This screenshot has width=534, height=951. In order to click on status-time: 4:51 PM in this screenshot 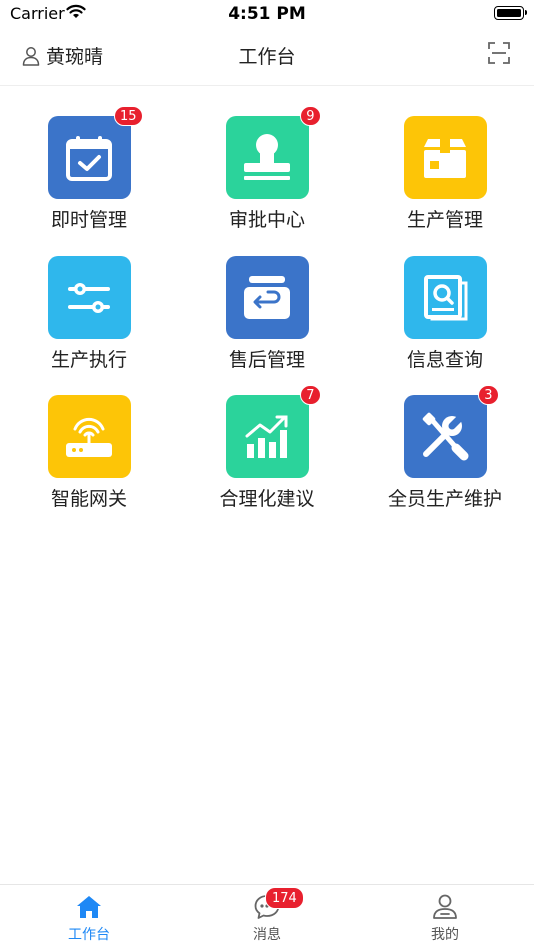, I will do `click(267, 14)`.